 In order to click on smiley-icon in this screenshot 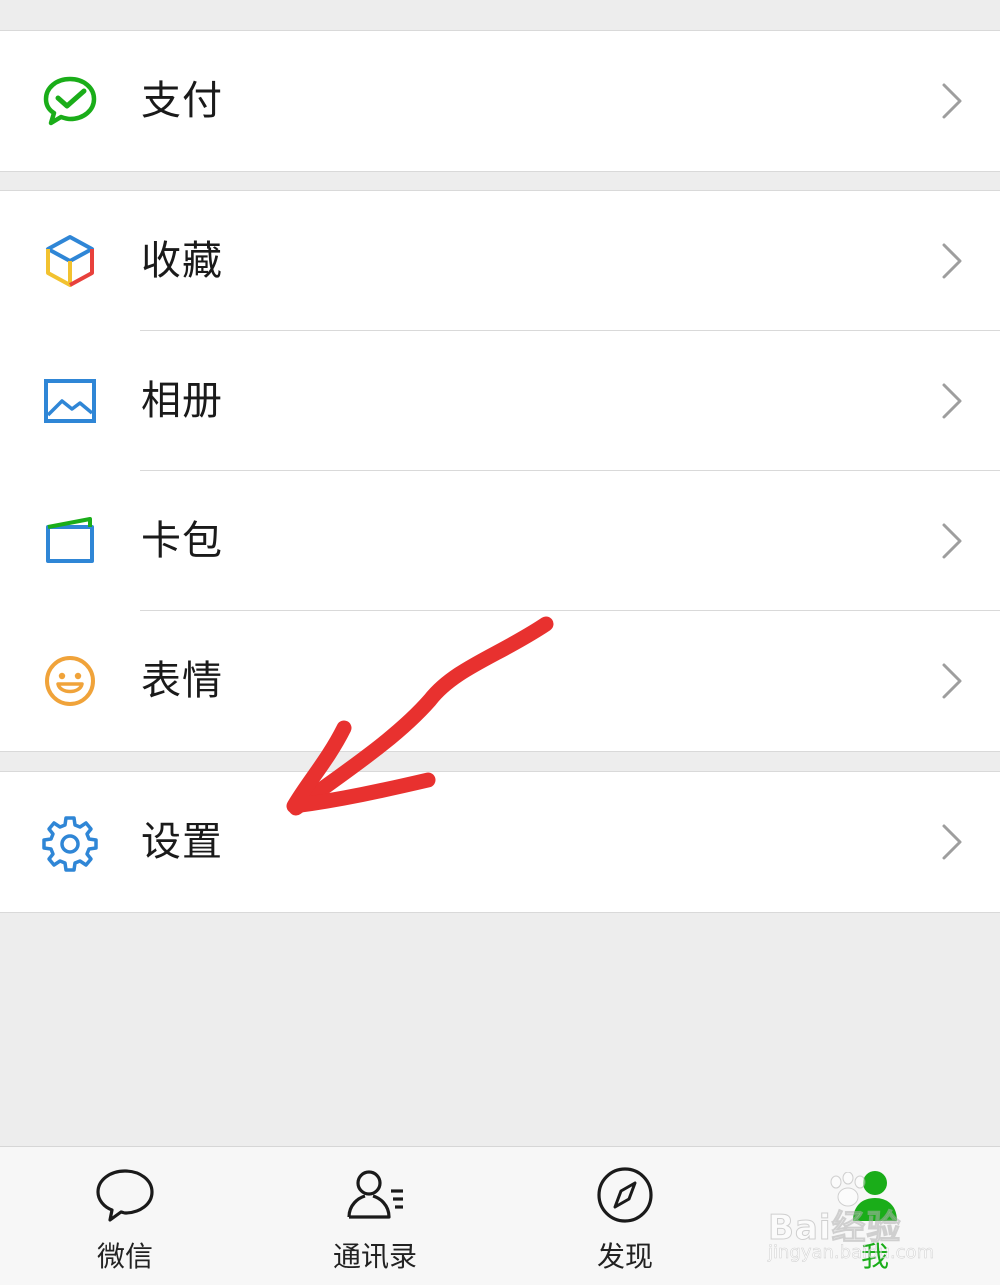, I will do `click(70, 681)`.